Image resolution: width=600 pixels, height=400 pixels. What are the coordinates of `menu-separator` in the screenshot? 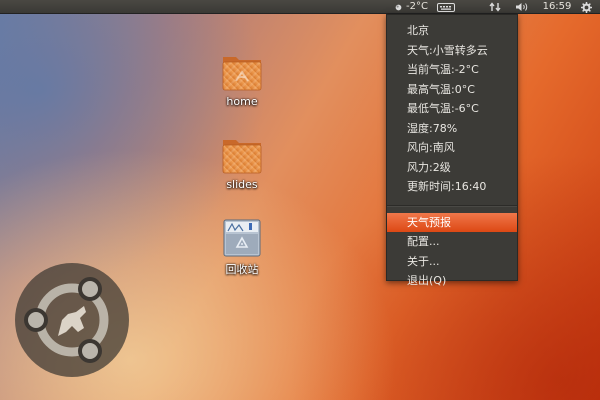 It's located at (452, 205).